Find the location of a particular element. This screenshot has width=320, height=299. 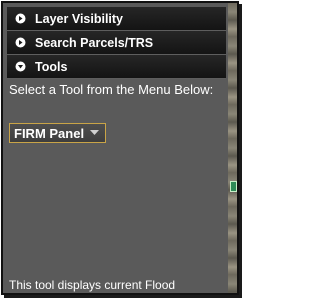

layer-visibility-header: Layer Visibility is located at coordinates (116, 19).